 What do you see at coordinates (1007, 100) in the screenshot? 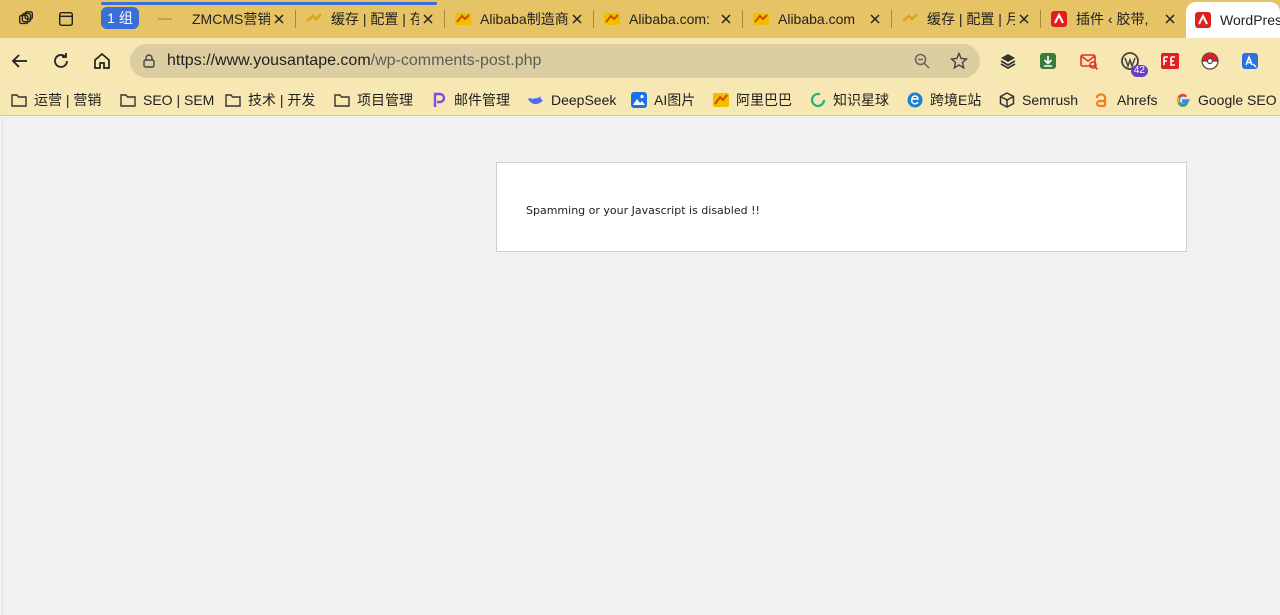
I see `cube-icon` at bounding box center [1007, 100].